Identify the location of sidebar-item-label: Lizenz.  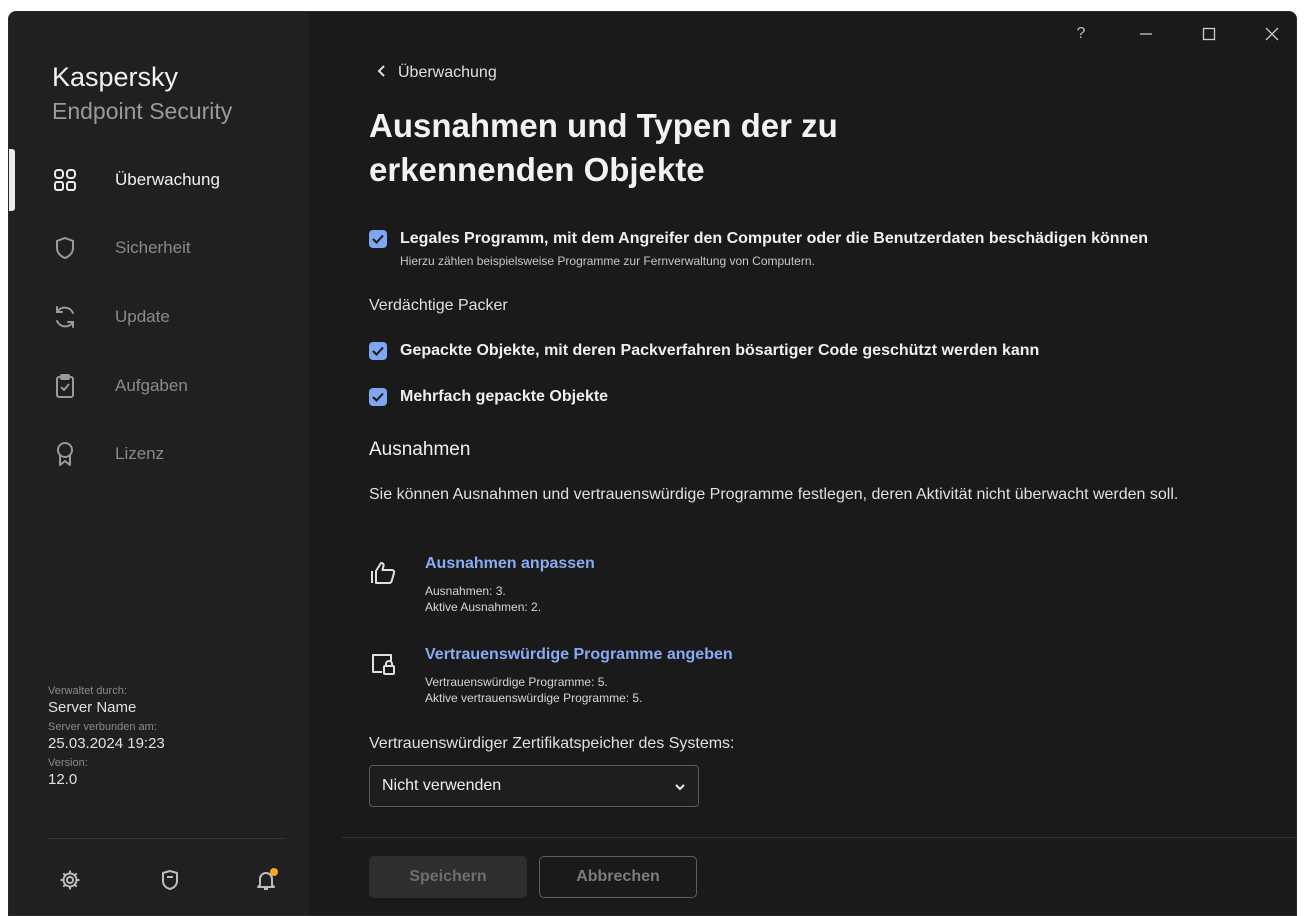
(140, 453).